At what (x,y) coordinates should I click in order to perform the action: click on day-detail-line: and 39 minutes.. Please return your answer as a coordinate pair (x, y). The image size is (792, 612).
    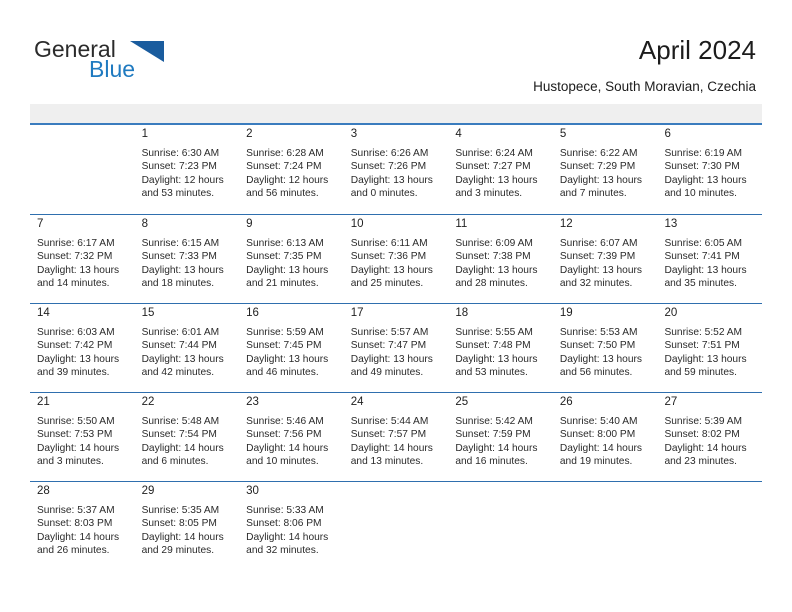
    Looking at the image, I should click on (73, 372).